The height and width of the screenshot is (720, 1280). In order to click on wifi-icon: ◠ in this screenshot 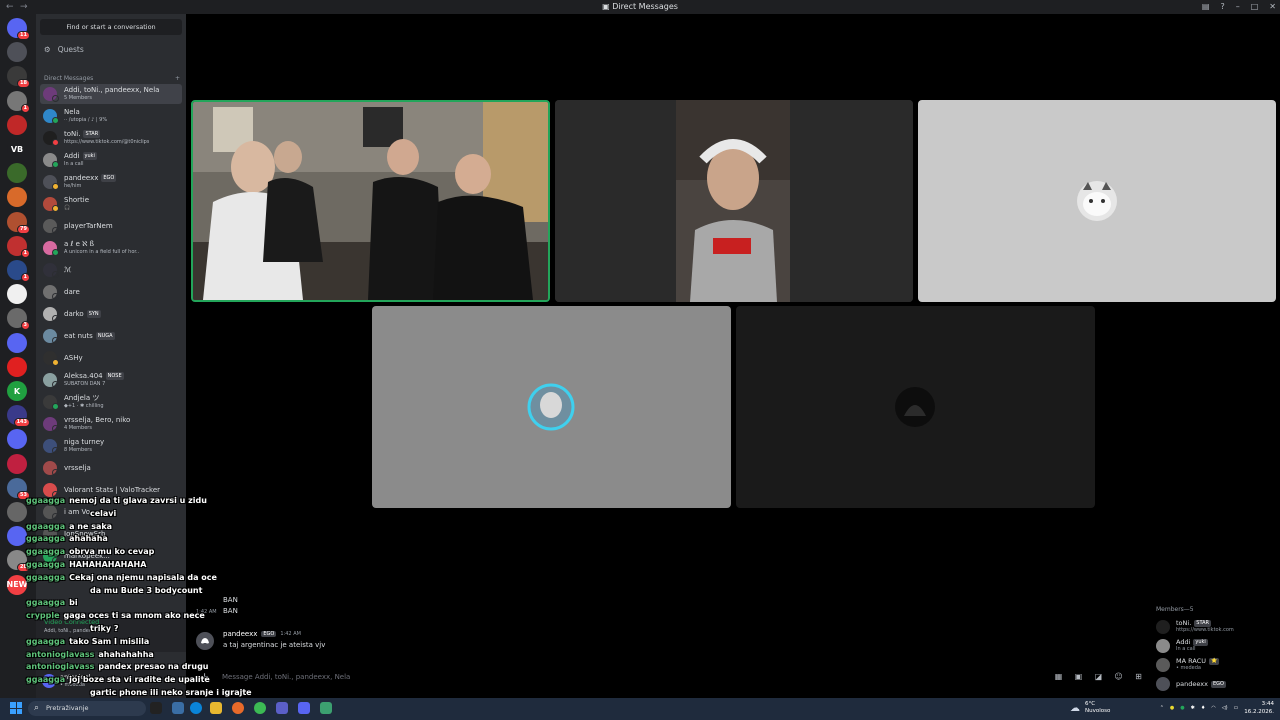, I will do `click(1213, 708)`.